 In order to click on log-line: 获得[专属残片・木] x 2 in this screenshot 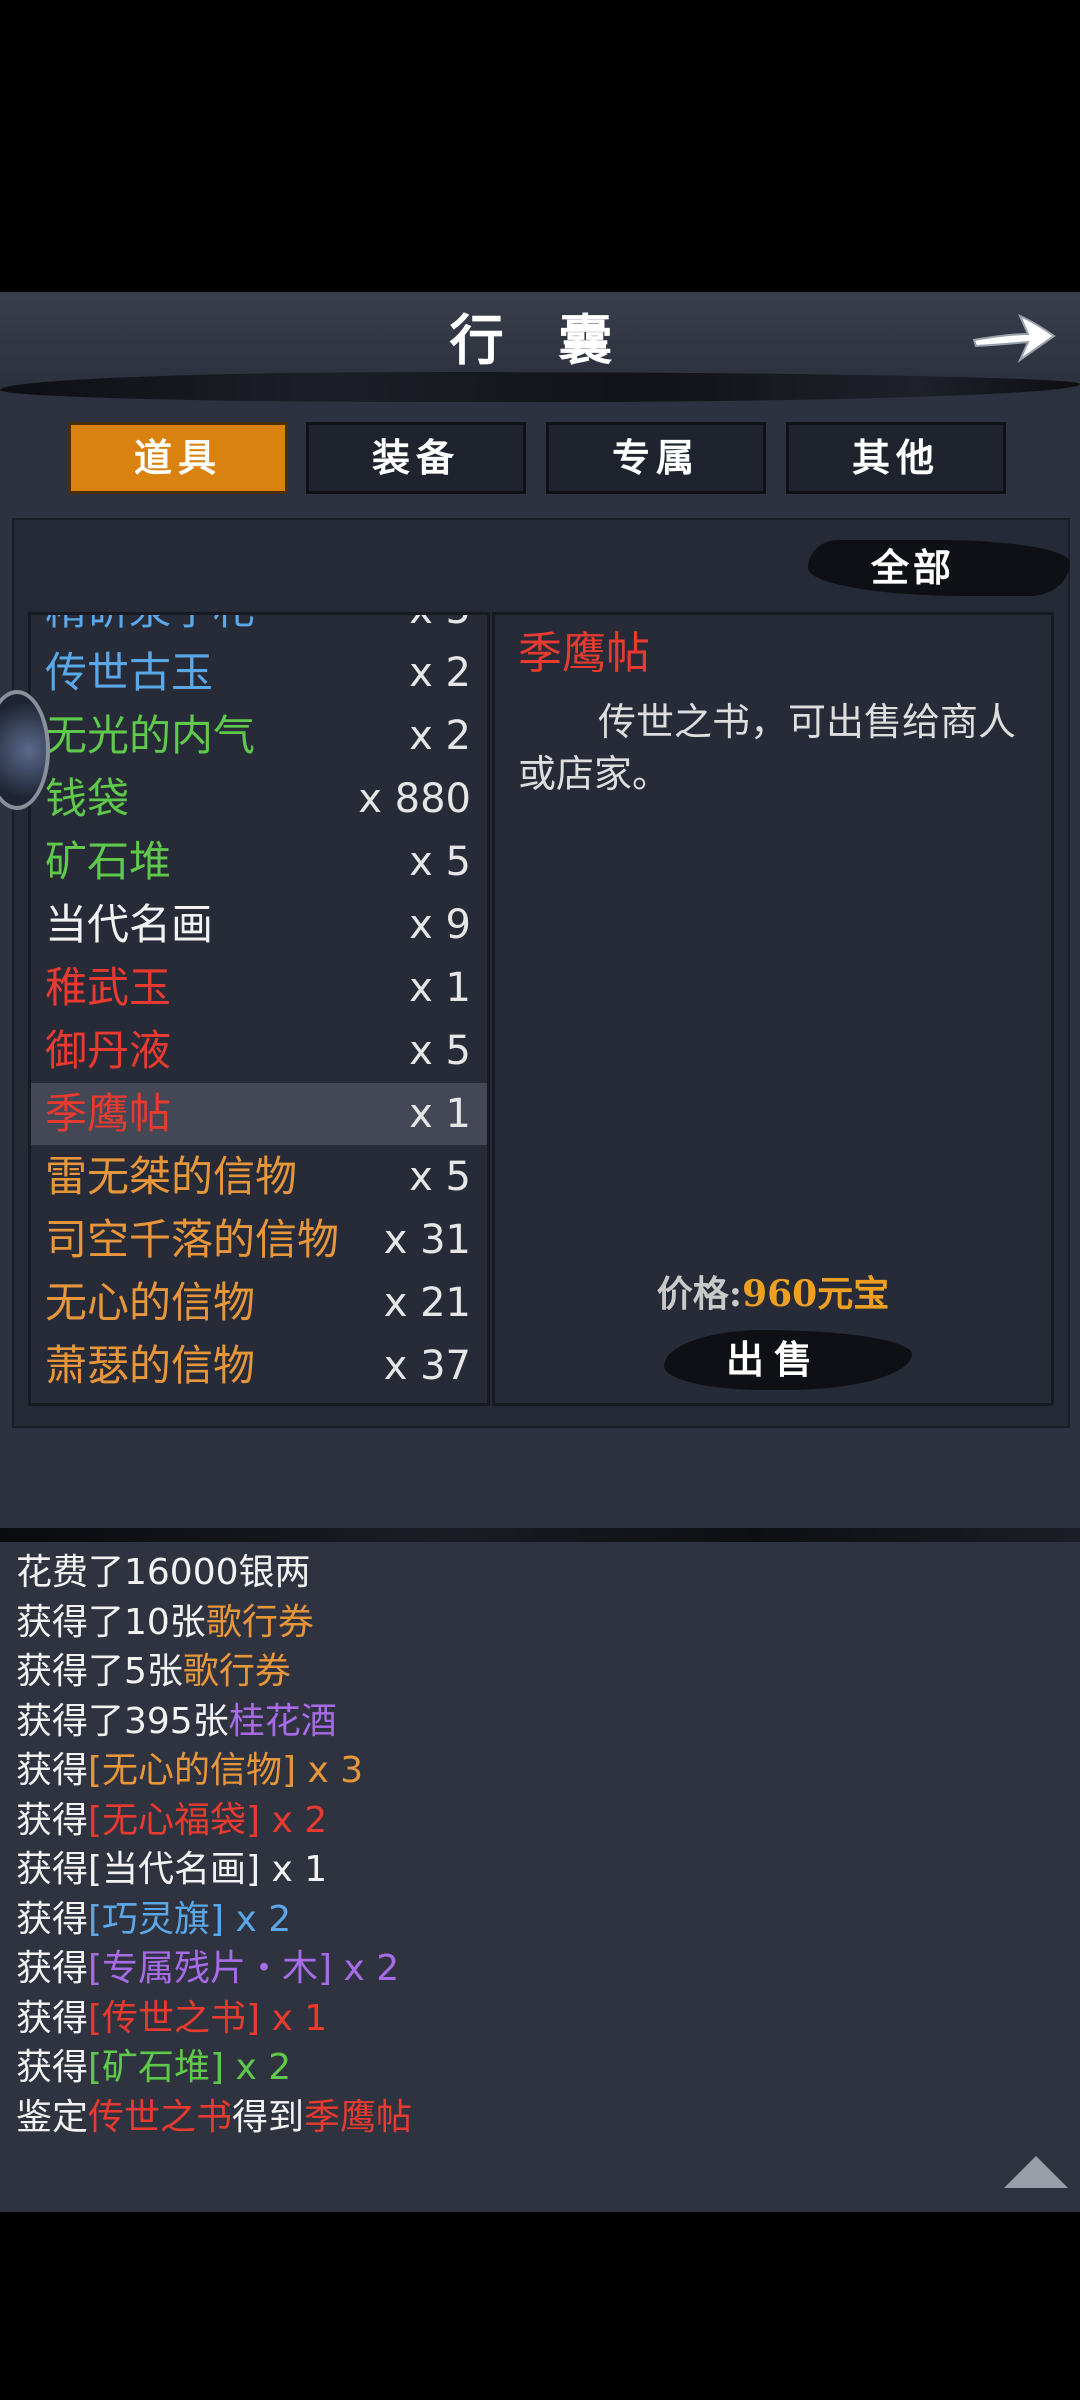, I will do `click(207, 1969)`.